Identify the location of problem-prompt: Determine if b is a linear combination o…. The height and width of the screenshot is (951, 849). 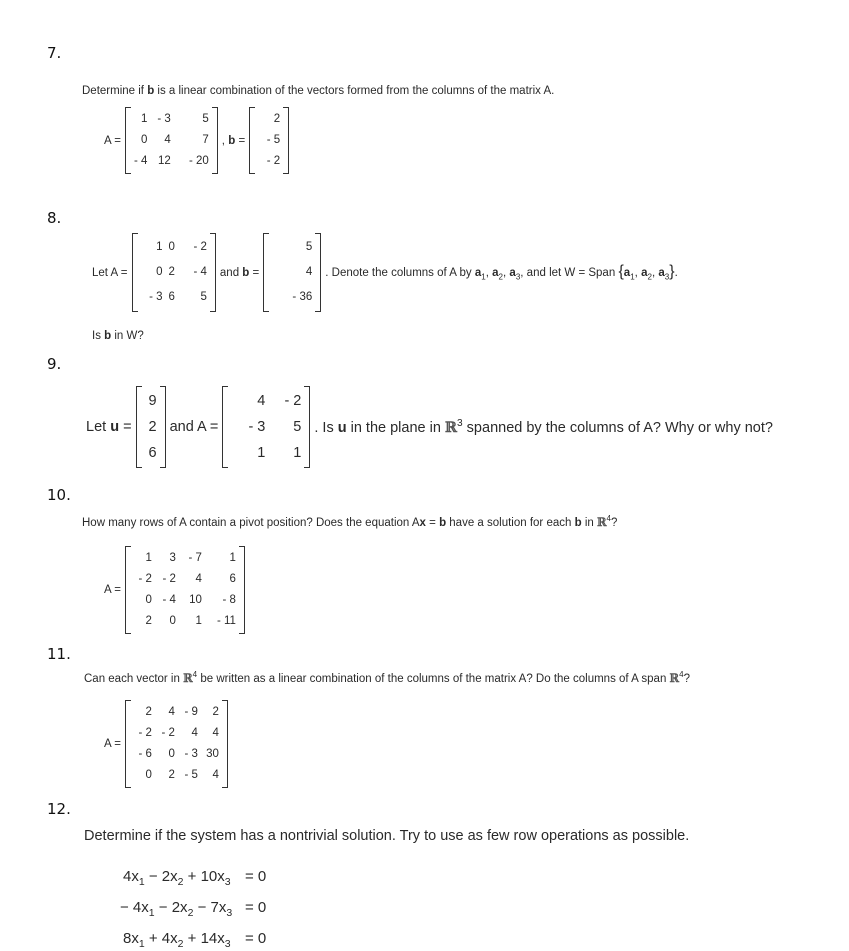
(318, 91).